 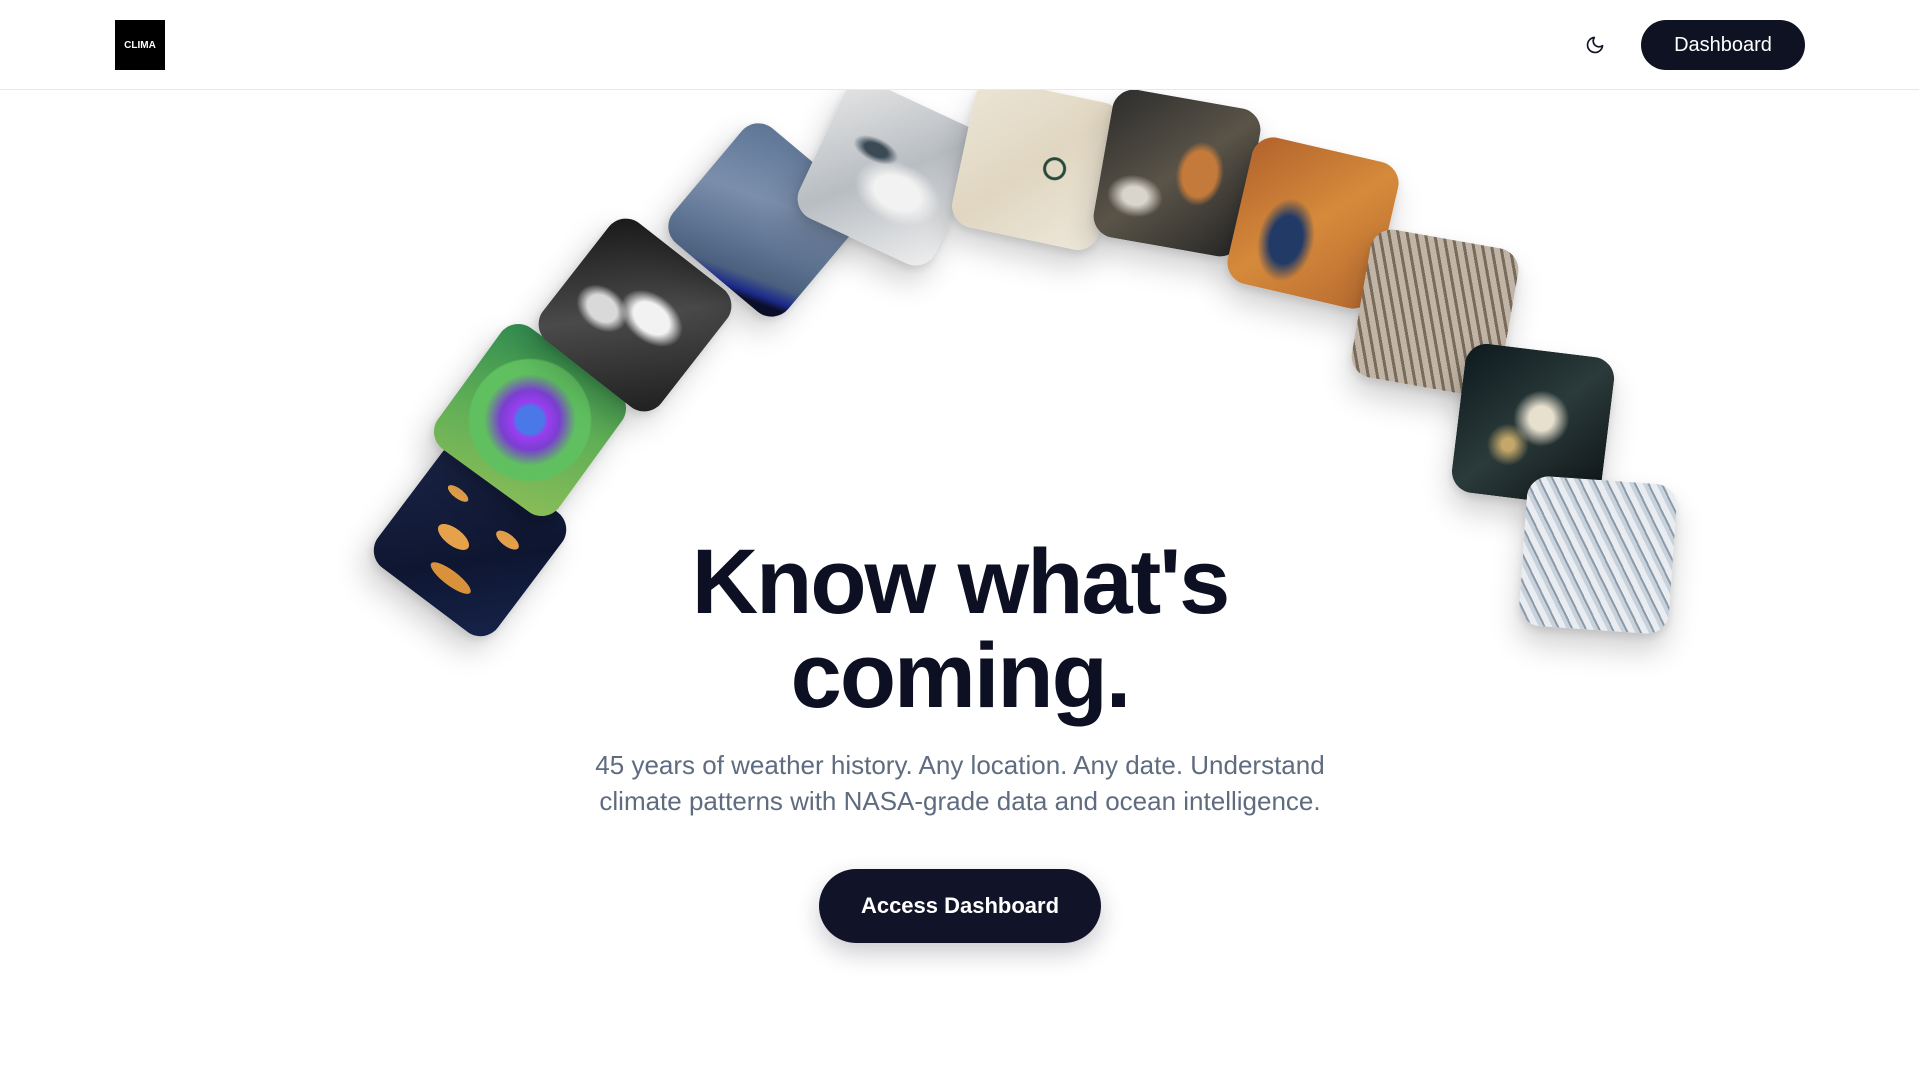 I want to click on logo-text: CLIMA, so click(x=140, y=45).